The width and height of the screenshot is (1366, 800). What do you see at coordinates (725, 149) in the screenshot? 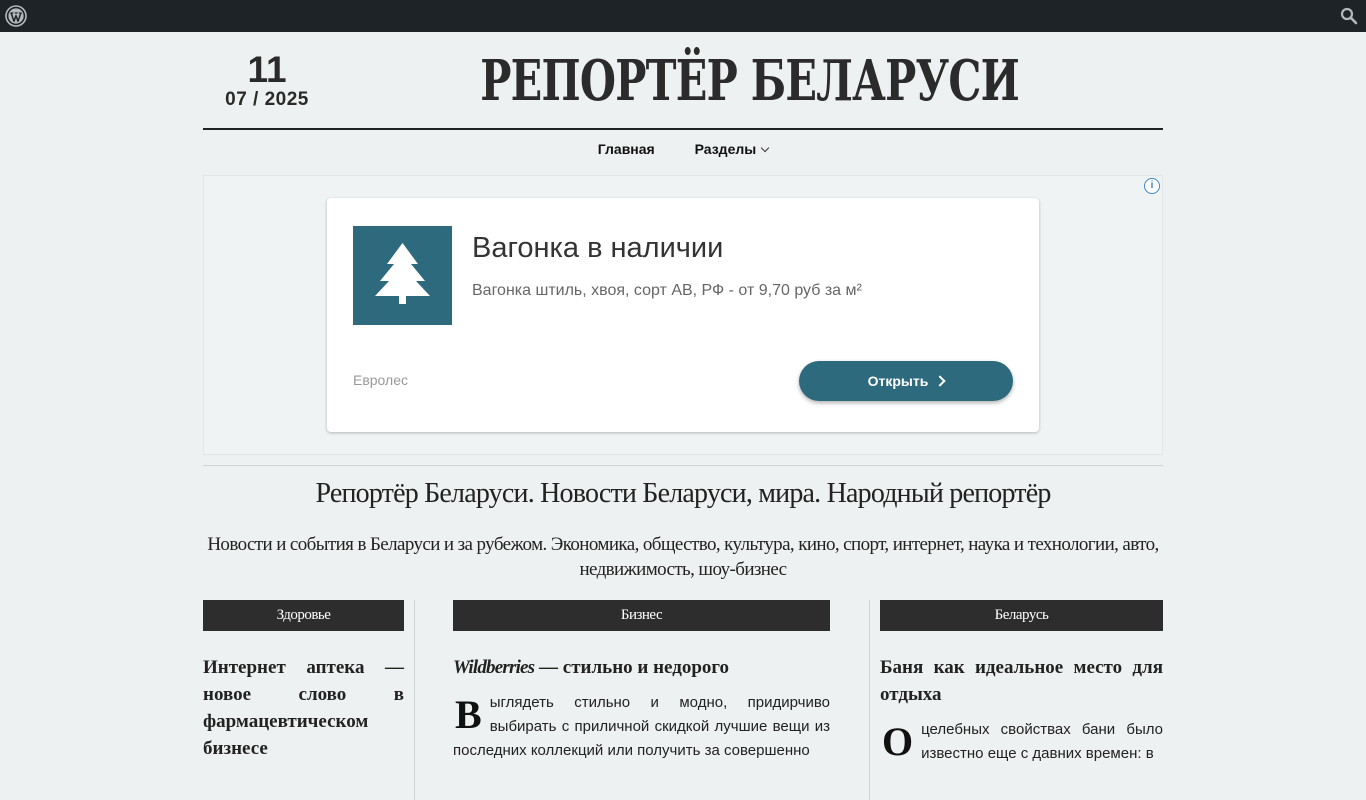
I see `nav-item-label: Разделы` at bounding box center [725, 149].